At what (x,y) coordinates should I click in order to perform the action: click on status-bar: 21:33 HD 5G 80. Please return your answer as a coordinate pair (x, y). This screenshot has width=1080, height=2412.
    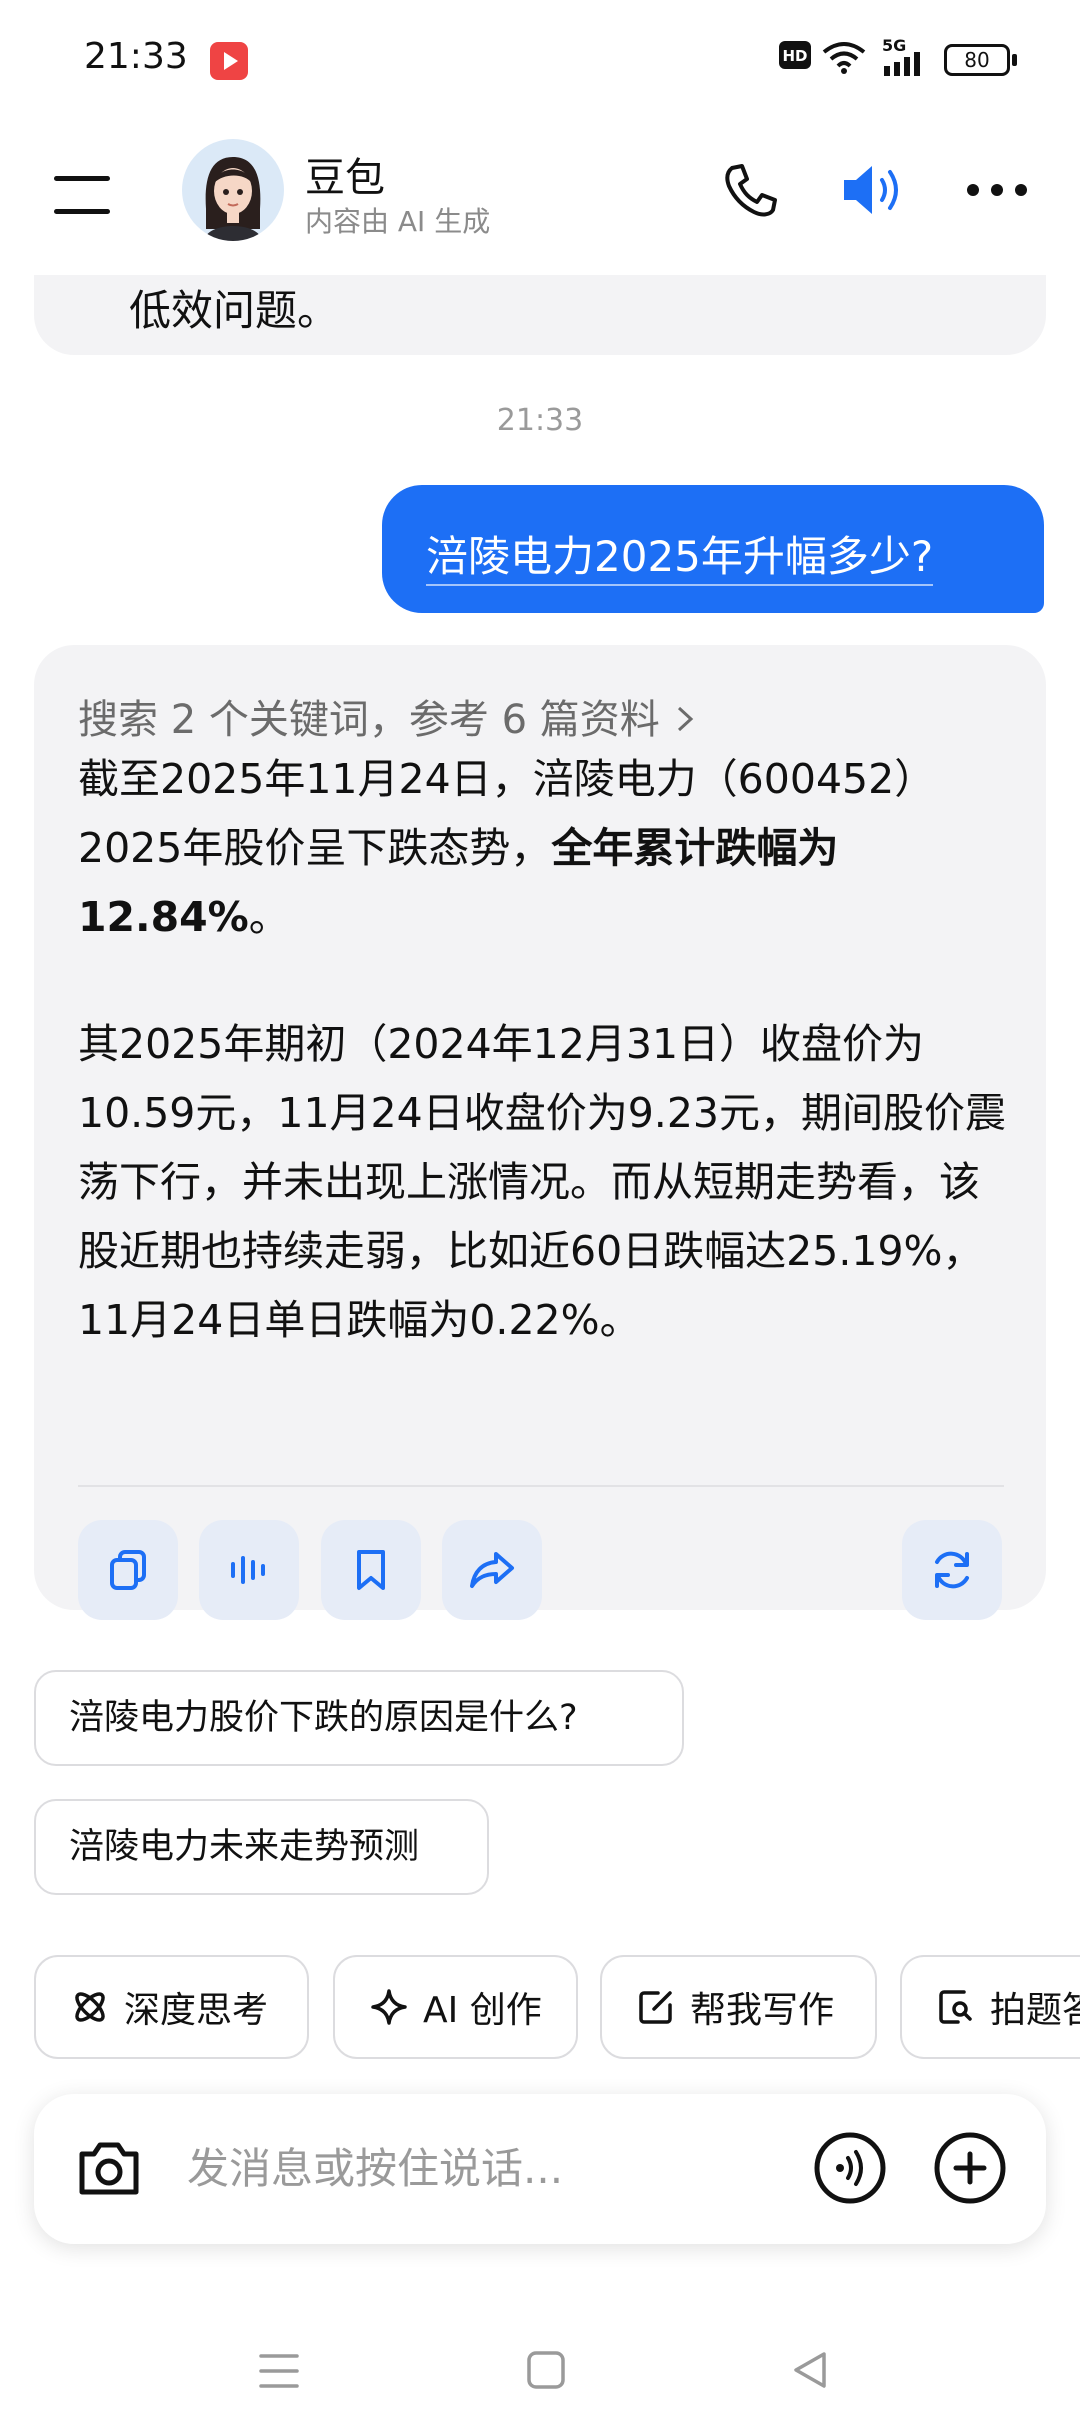
    Looking at the image, I should click on (540, 62).